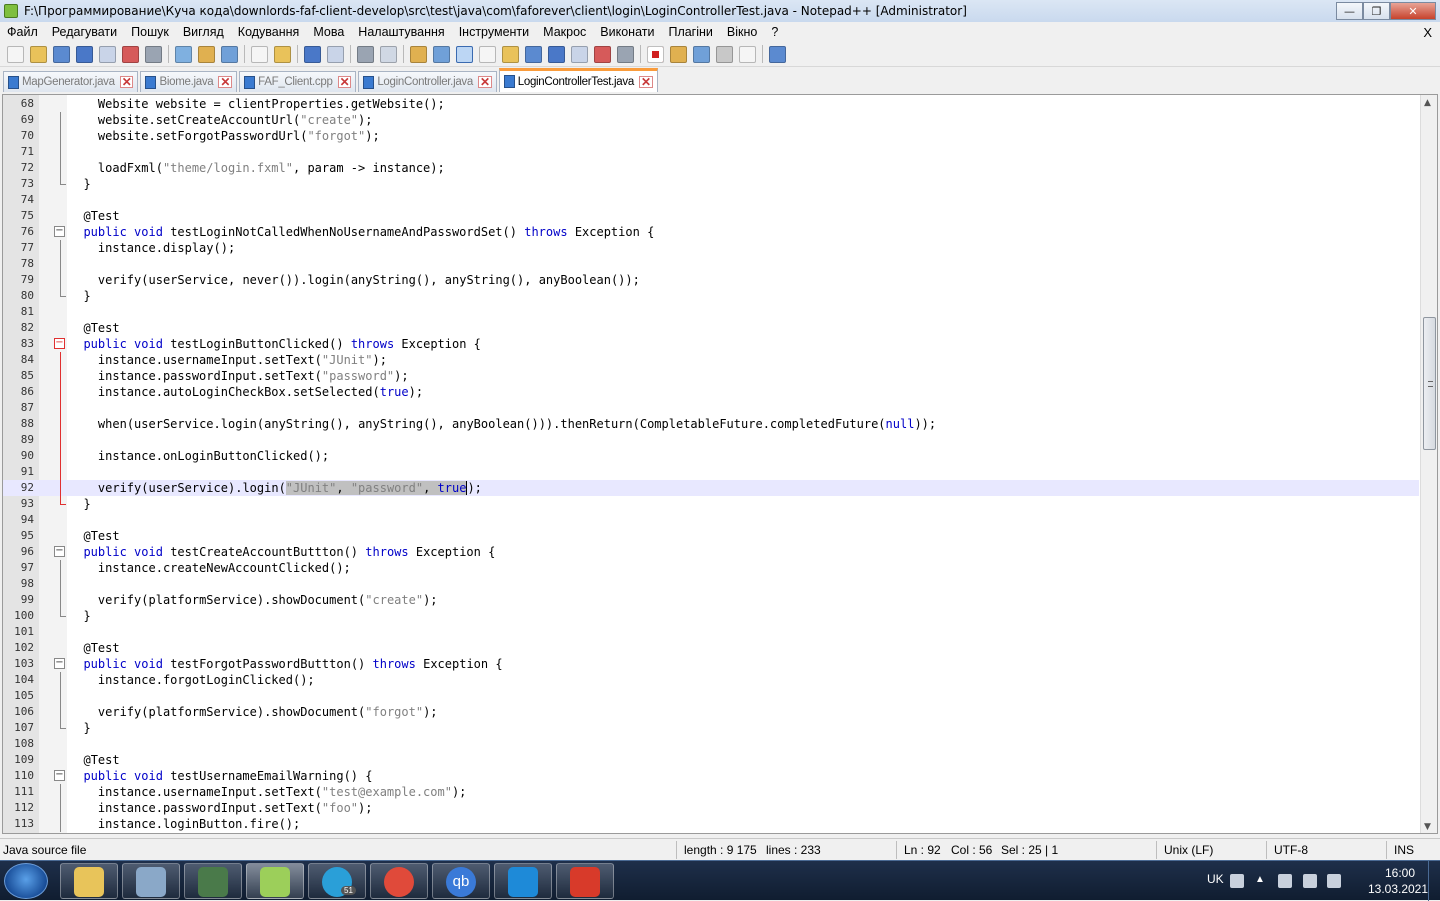 This screenshot has width=1440, height=901. I want to click on menu-item: Виконати, so click(627, 32).